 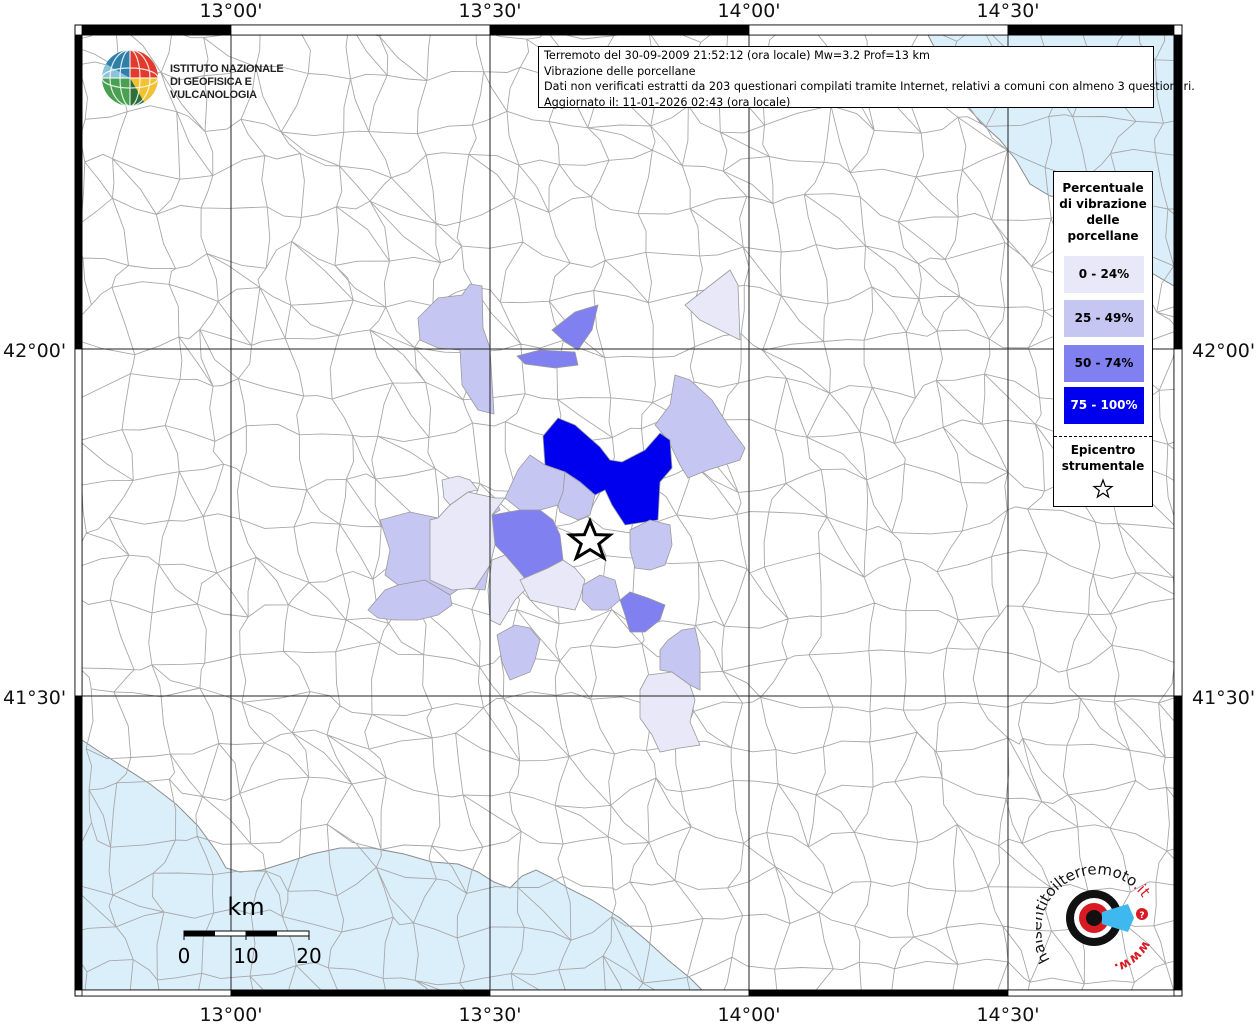 What do you see at coordinates (748, 11) in the screenshot?
I see `lon-label-top: 14°00'` at bounding box center [748, 11].